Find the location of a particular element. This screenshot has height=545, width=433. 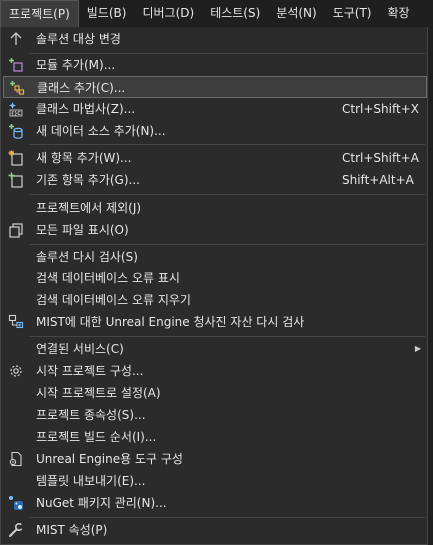

menu-item-connected-services: 연결된 서비스(C) ▶ is located at coordinates (215, 349).